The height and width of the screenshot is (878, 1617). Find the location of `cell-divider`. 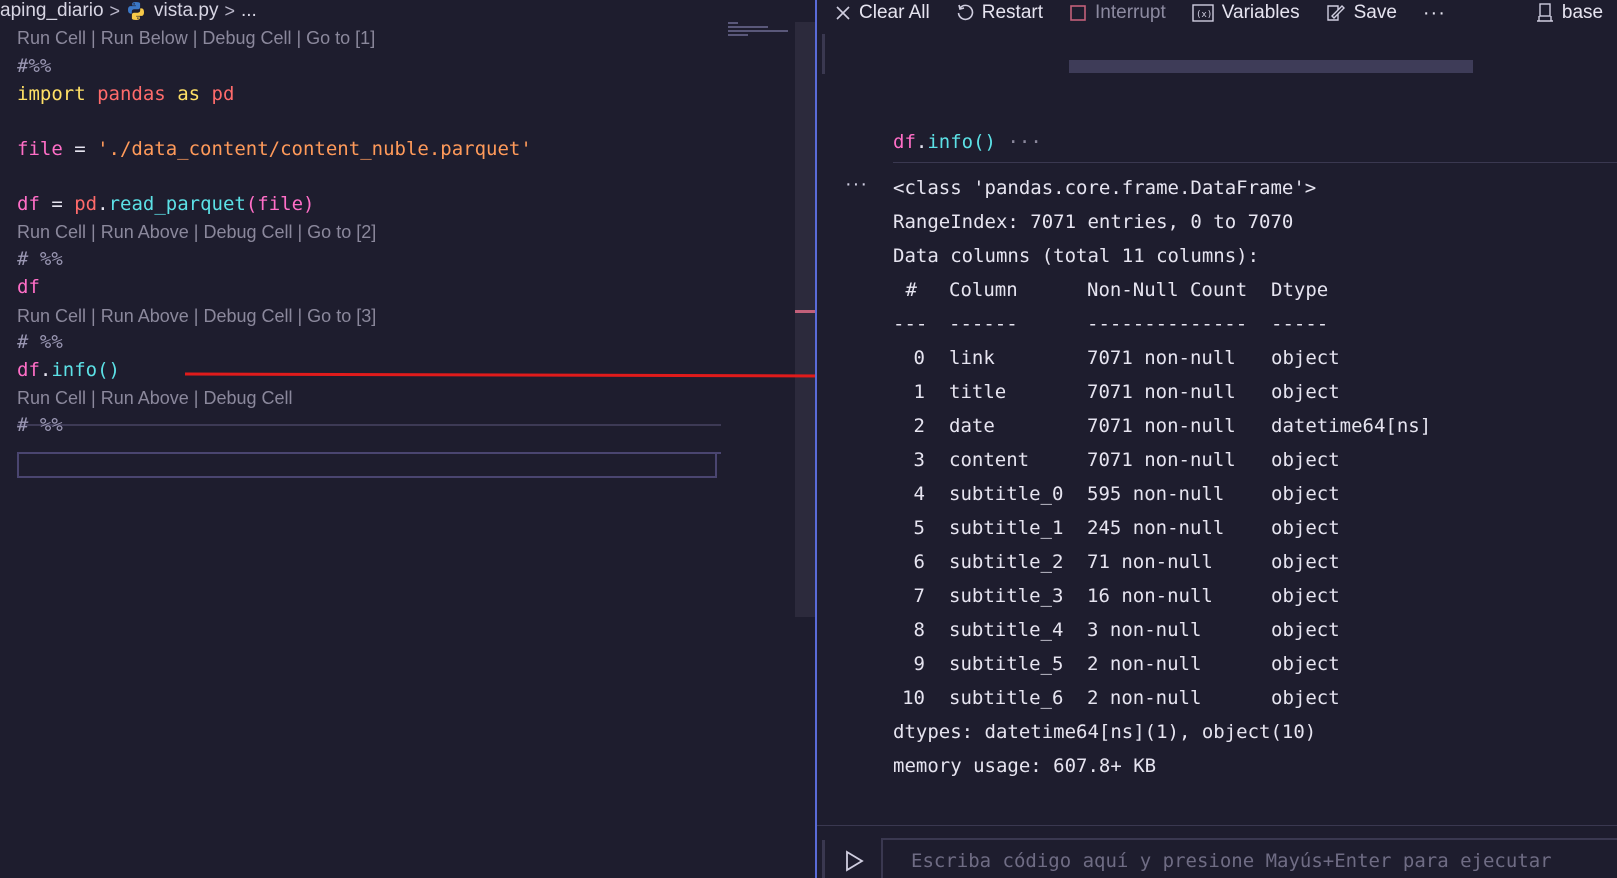

cell-divider is located at coordinates (369, 425).